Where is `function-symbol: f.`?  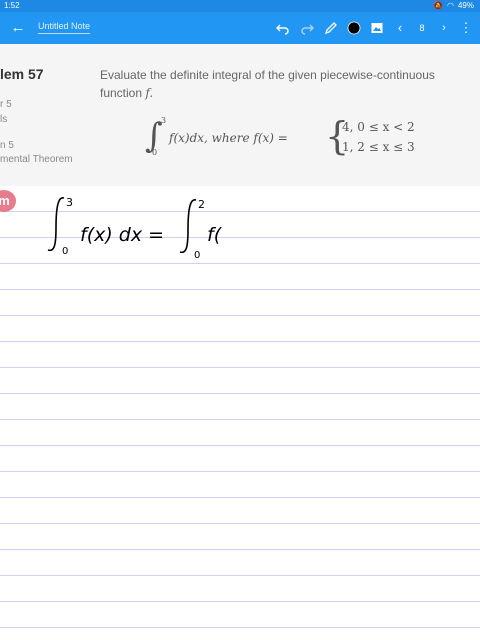
function-symbol: f. is located at coordinates (149, 93).